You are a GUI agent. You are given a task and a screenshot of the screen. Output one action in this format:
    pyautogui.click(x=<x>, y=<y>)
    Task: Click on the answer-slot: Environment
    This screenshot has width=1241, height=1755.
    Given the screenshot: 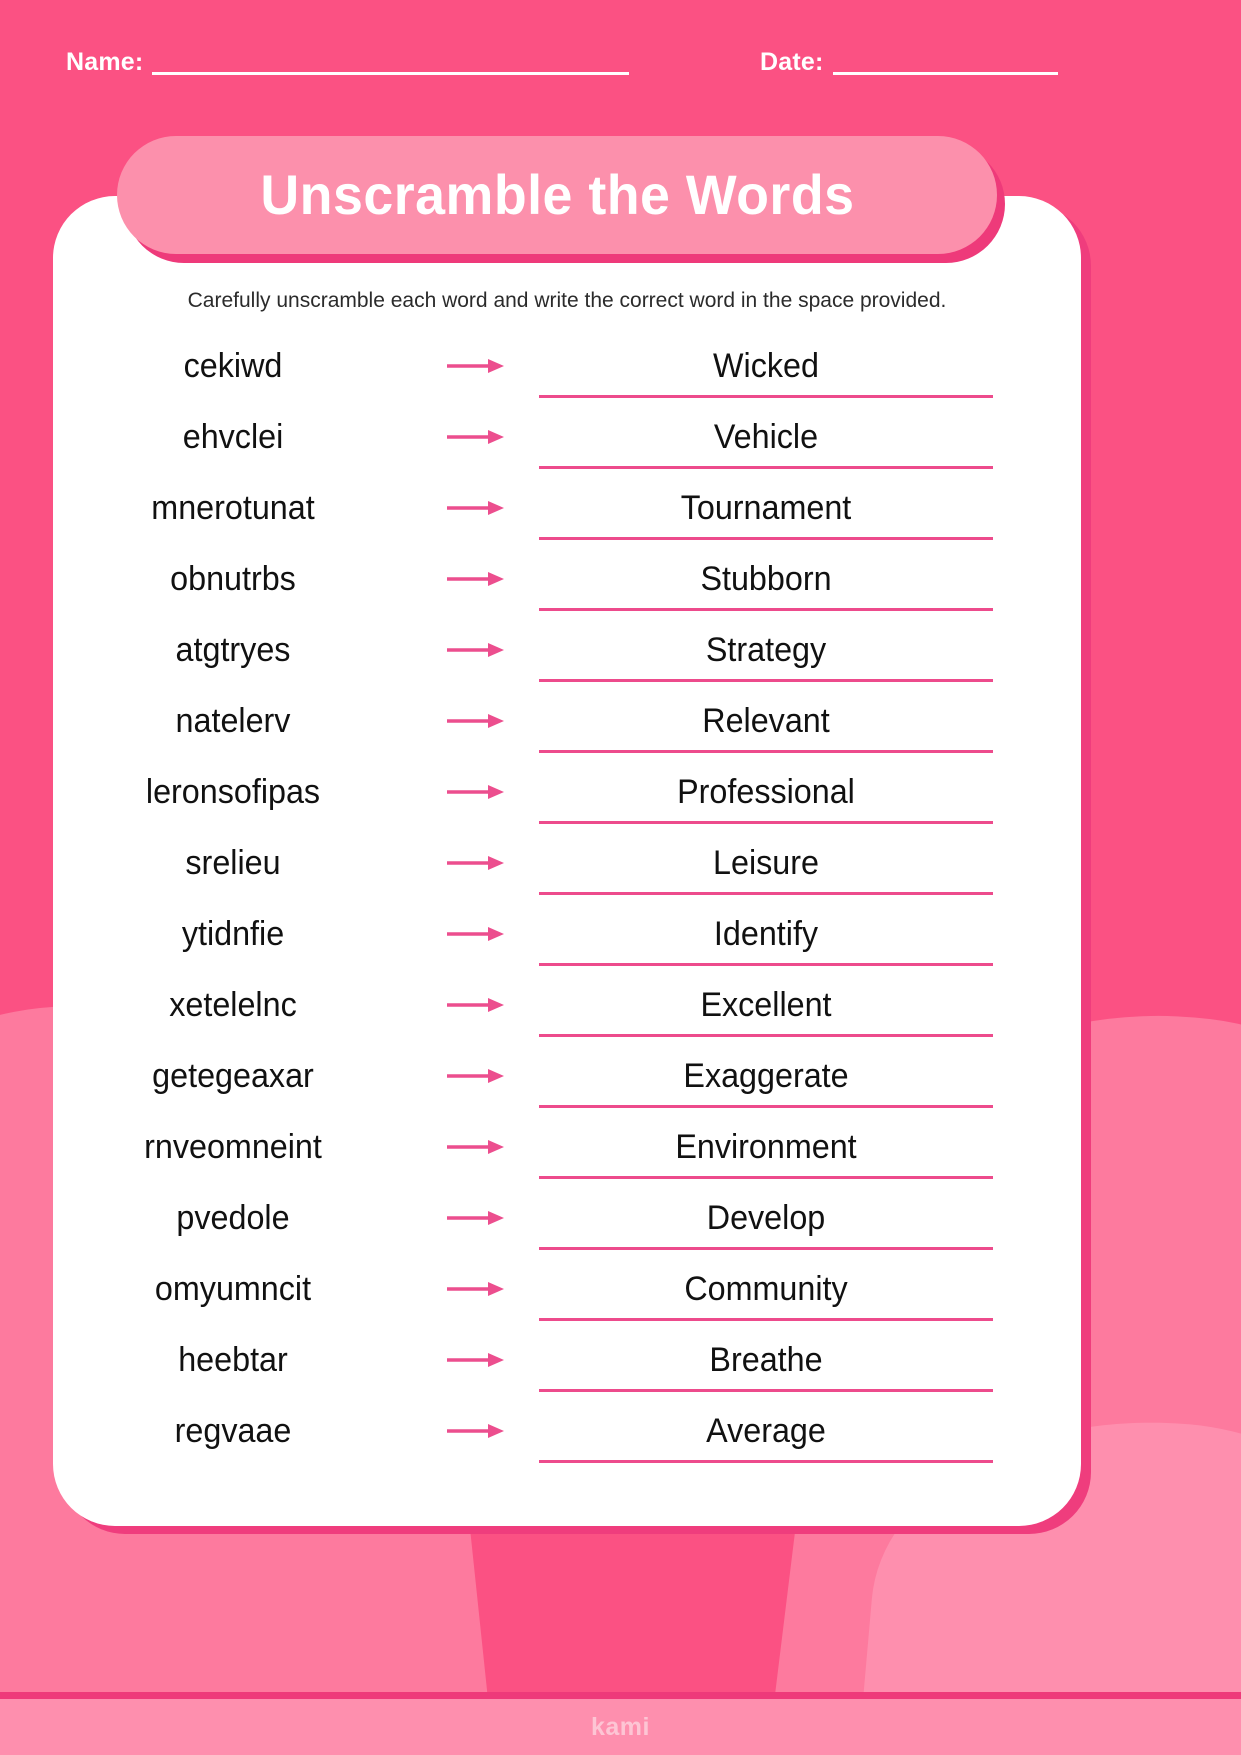 What is the action you would take?
    pyautogui.click(x=766, y=1150)
    